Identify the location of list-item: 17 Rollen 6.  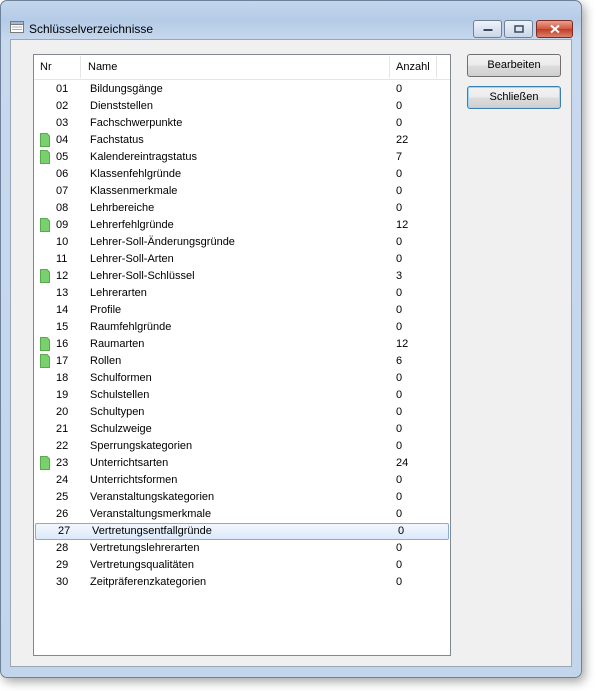
(242, 361).